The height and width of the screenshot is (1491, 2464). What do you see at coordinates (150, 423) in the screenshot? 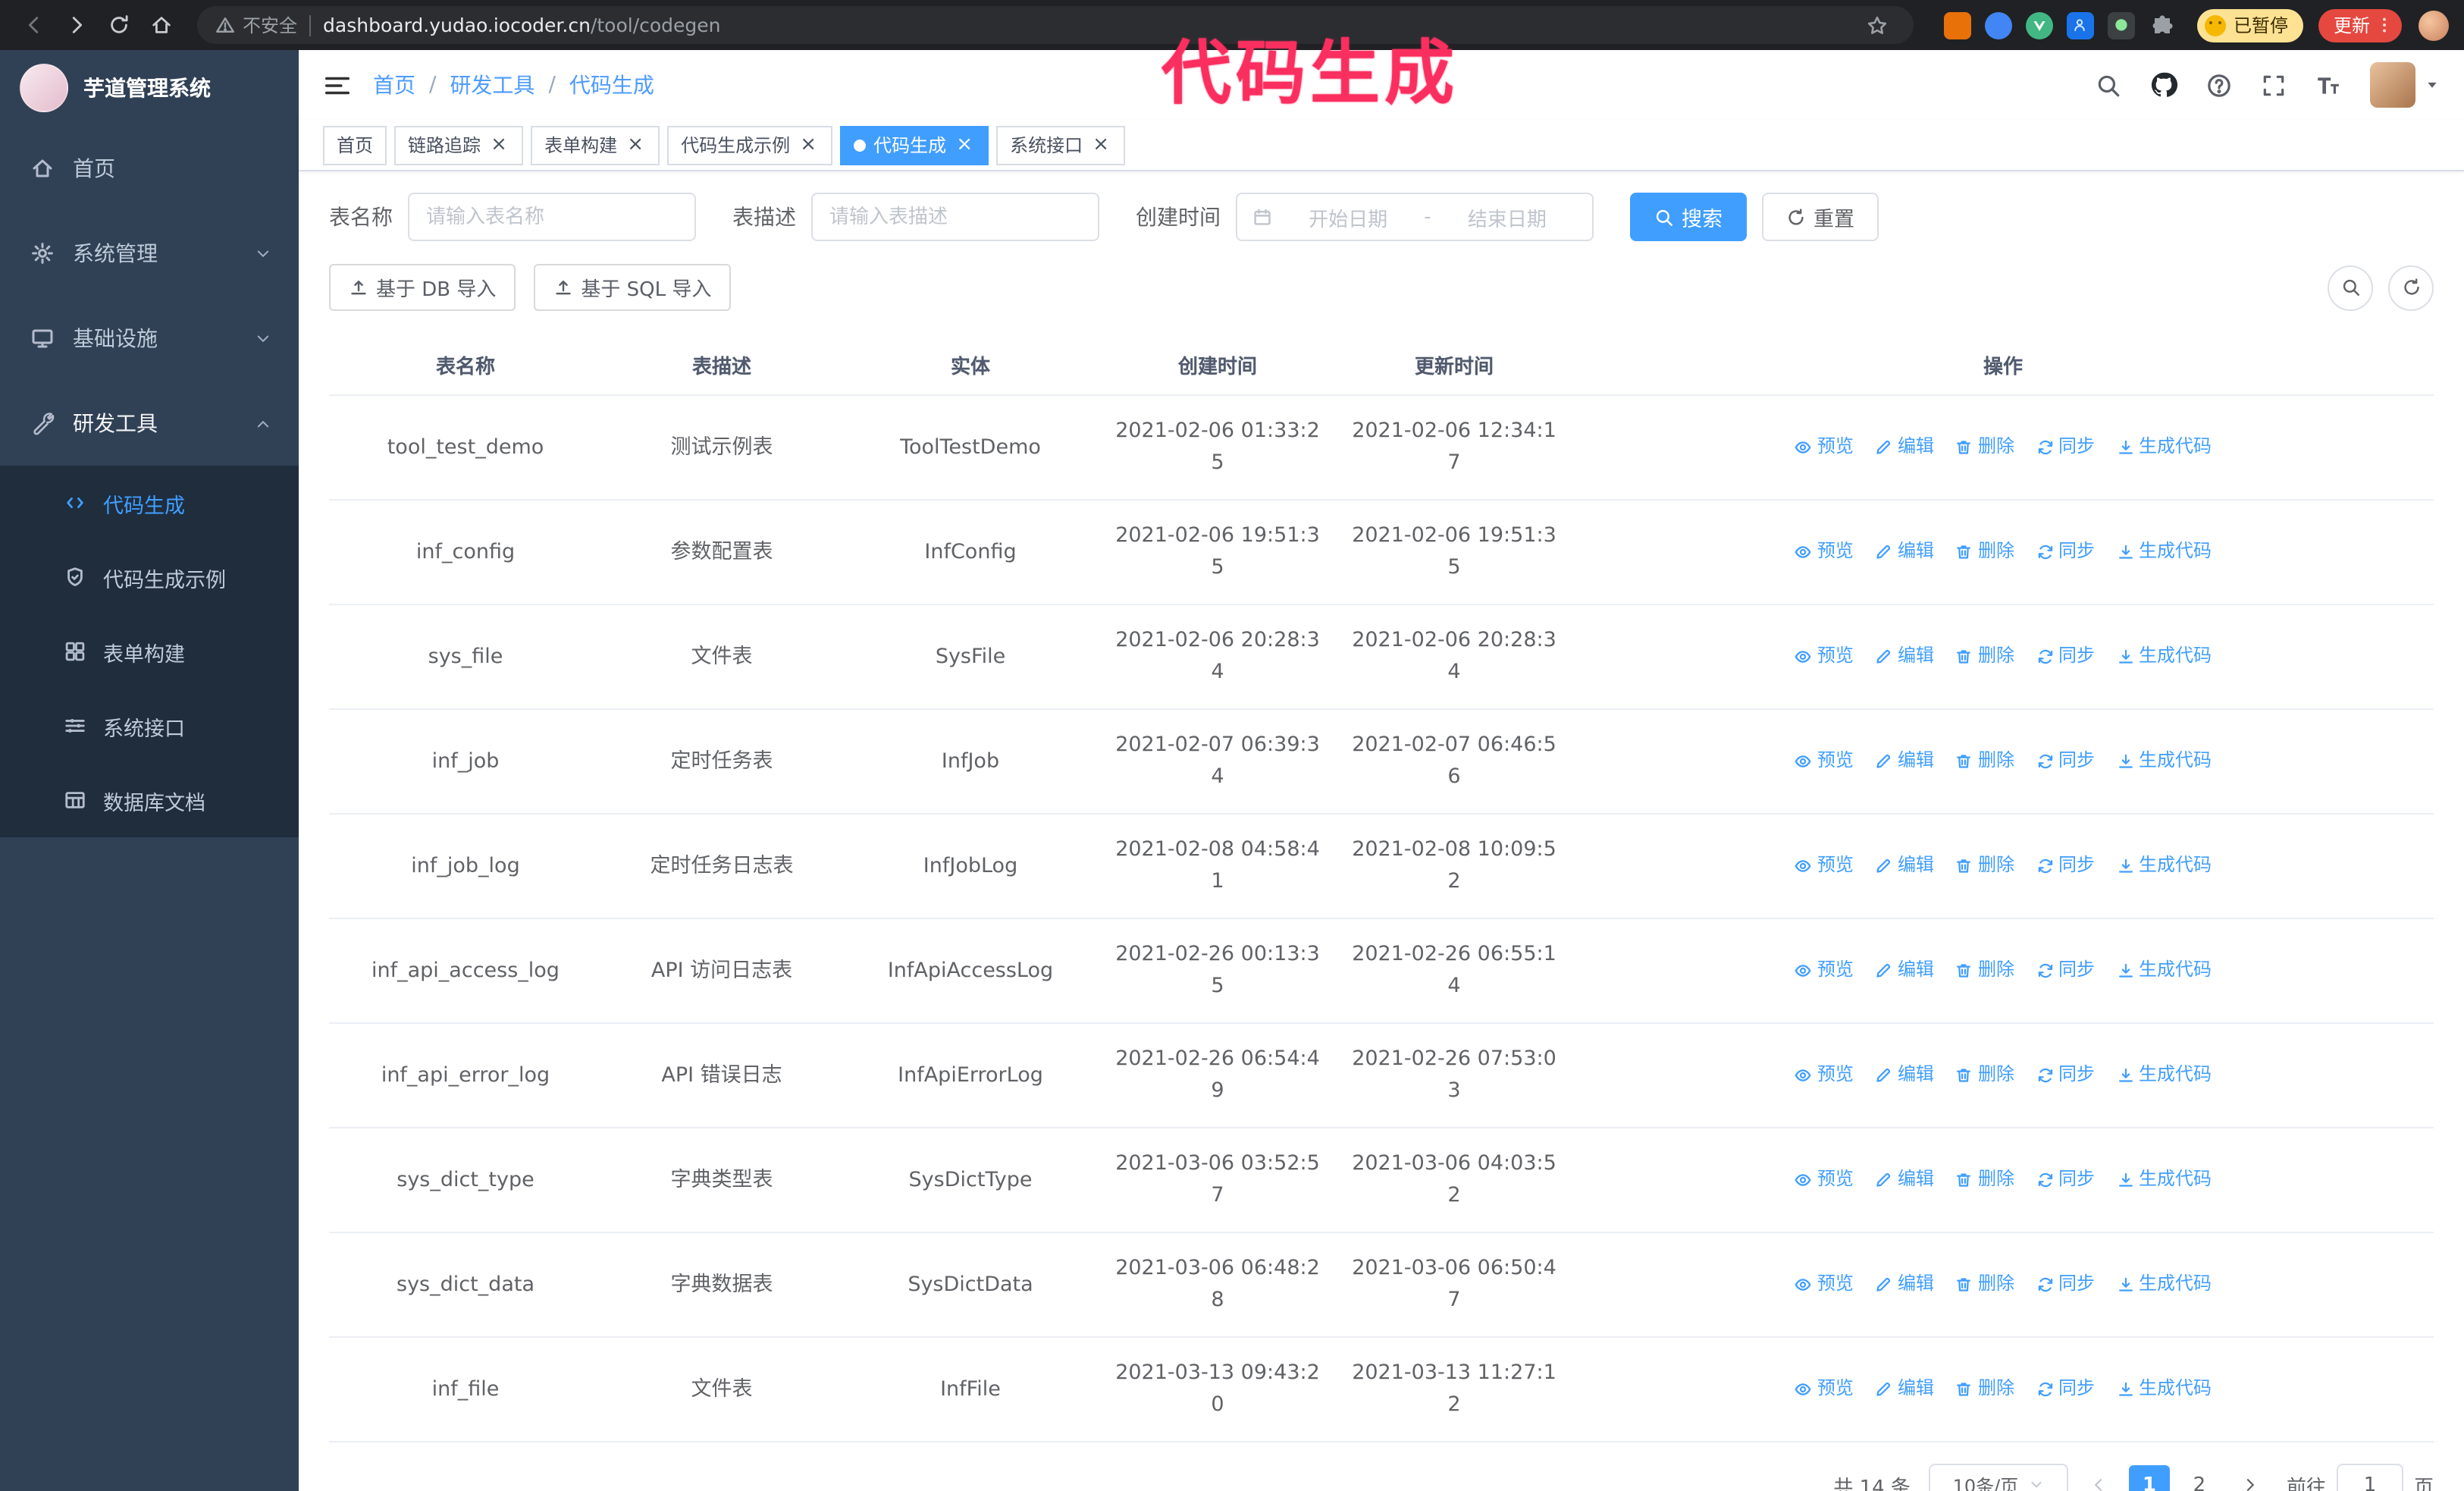
I see `sidebar-item-devtools: 研发工具` at bounding box center [150, 423].